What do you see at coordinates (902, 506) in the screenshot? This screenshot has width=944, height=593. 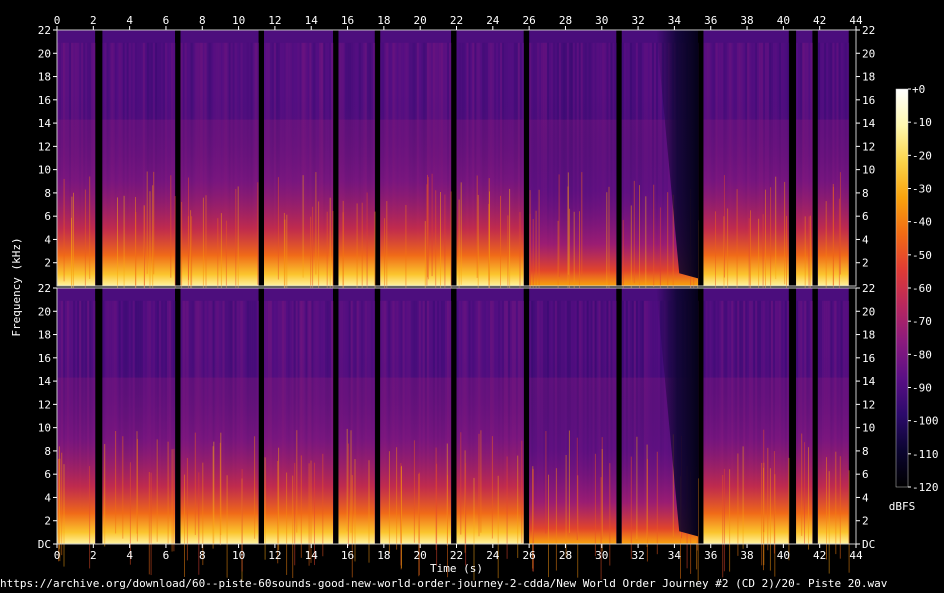 I see `colorbar-label: dBFS` at bounding box center [902, 506].